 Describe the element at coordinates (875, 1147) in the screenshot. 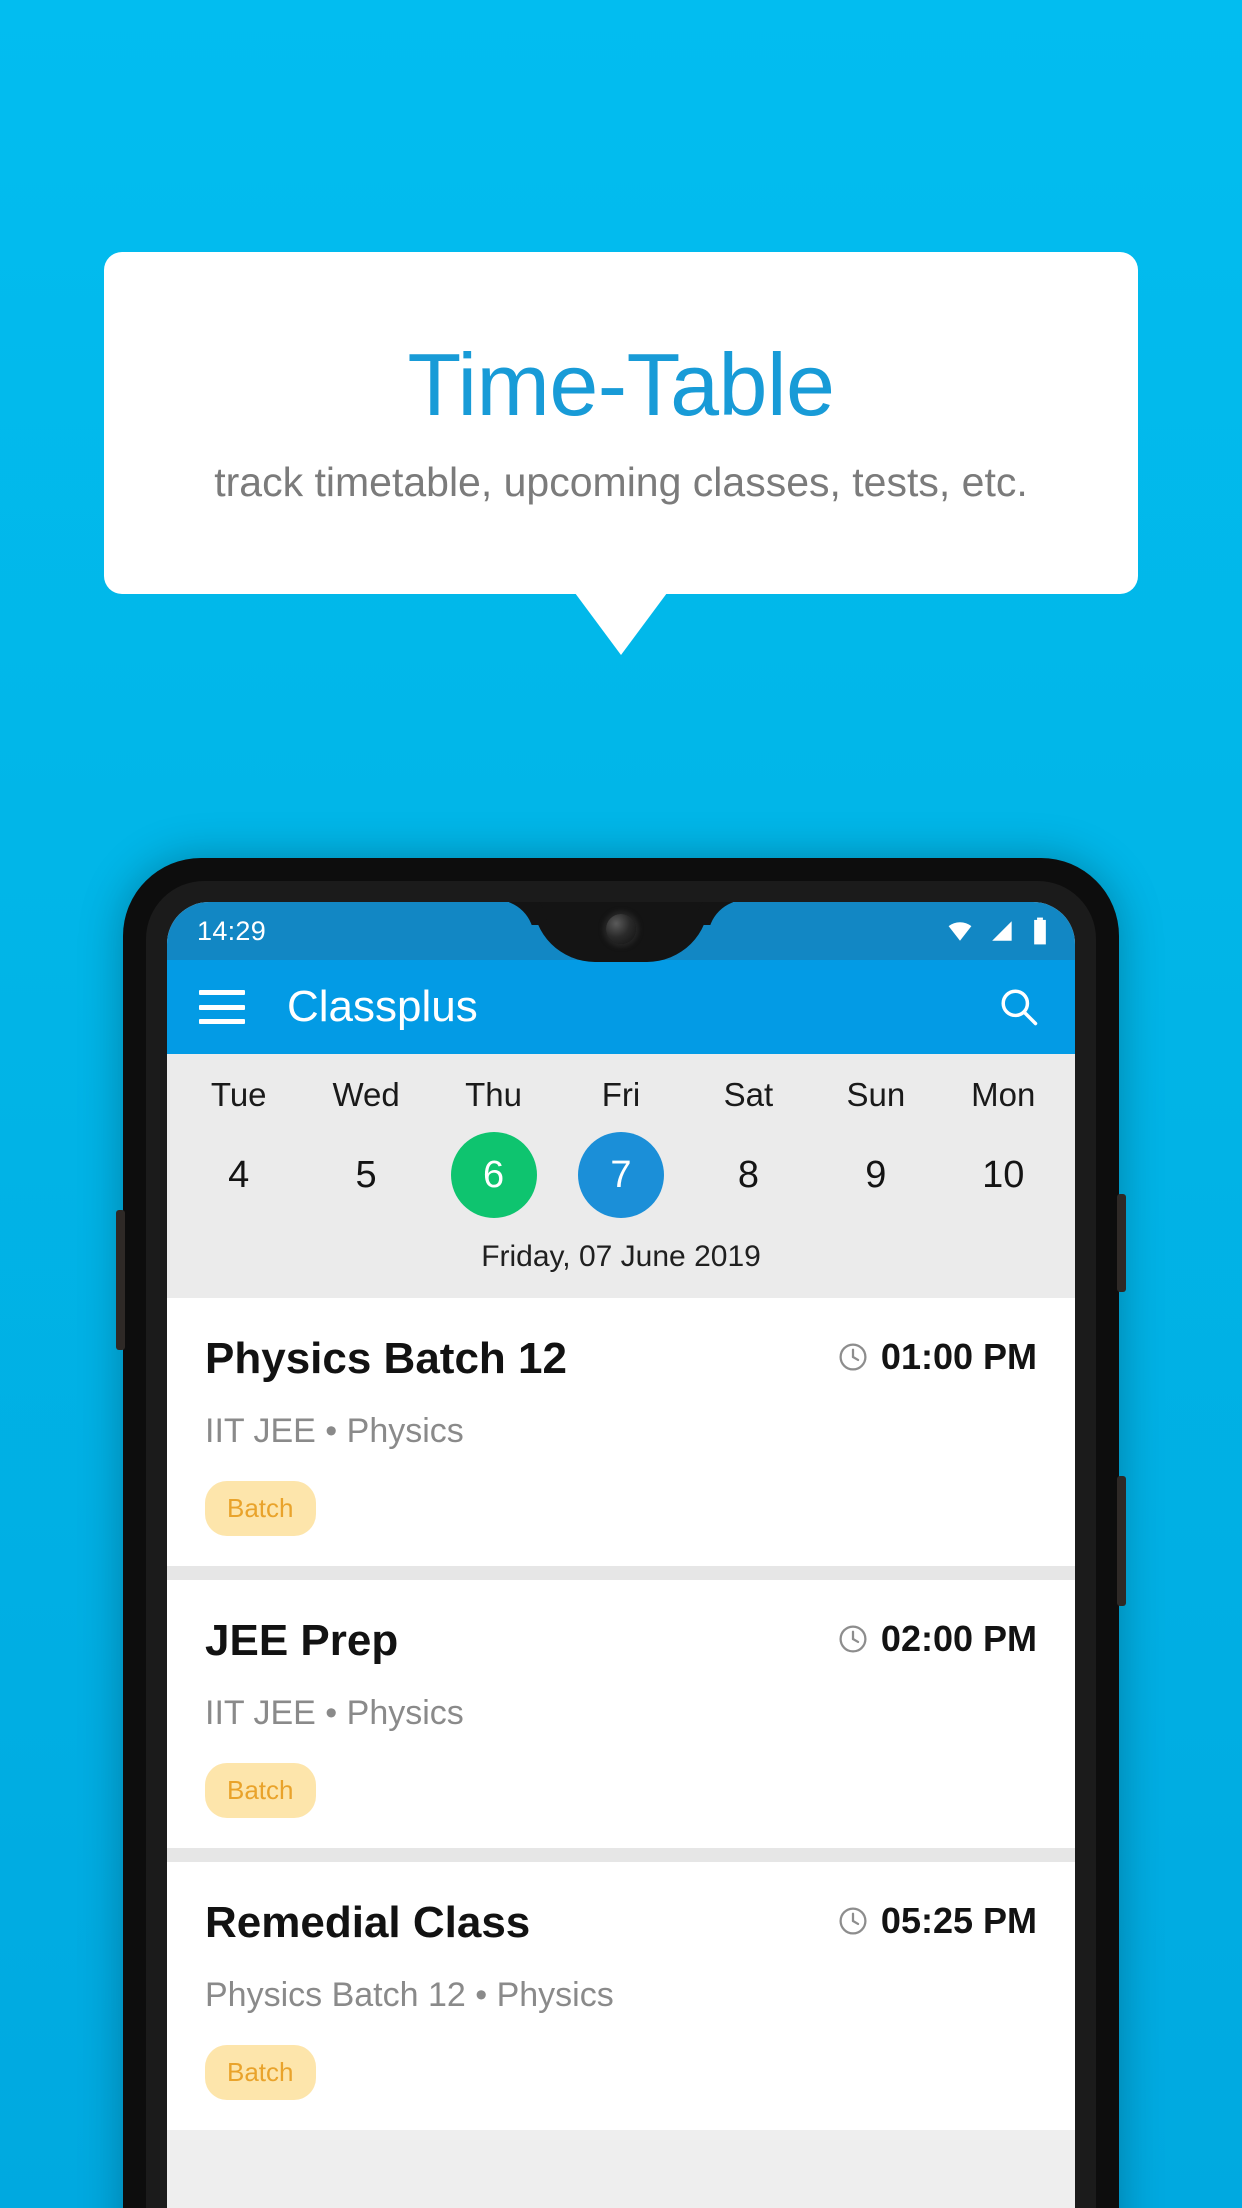

I see `day-cell-sun: Sun 9` at that location.